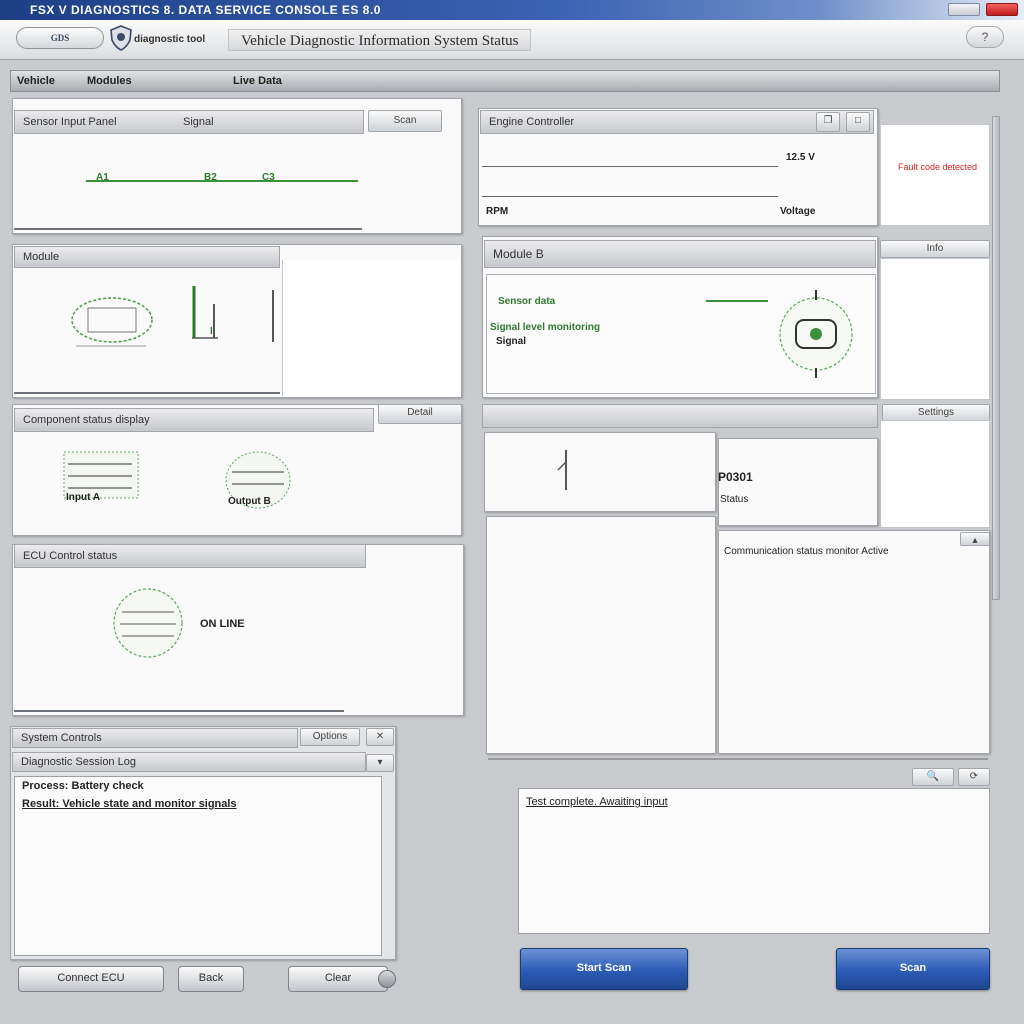 Image resolution: width=1024 pixels, height=1024 pixels. Describe the element at coordinates (601, 635) in the screenshot. I see `graph-area` at that location.